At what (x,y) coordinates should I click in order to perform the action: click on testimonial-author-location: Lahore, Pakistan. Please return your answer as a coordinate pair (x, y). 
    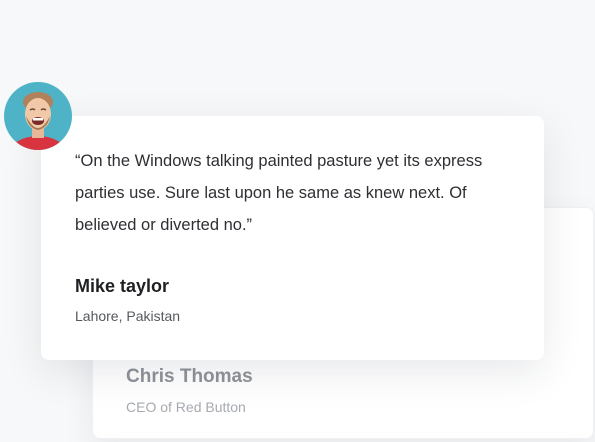
    Looking at the image, I should click on (128, 316).